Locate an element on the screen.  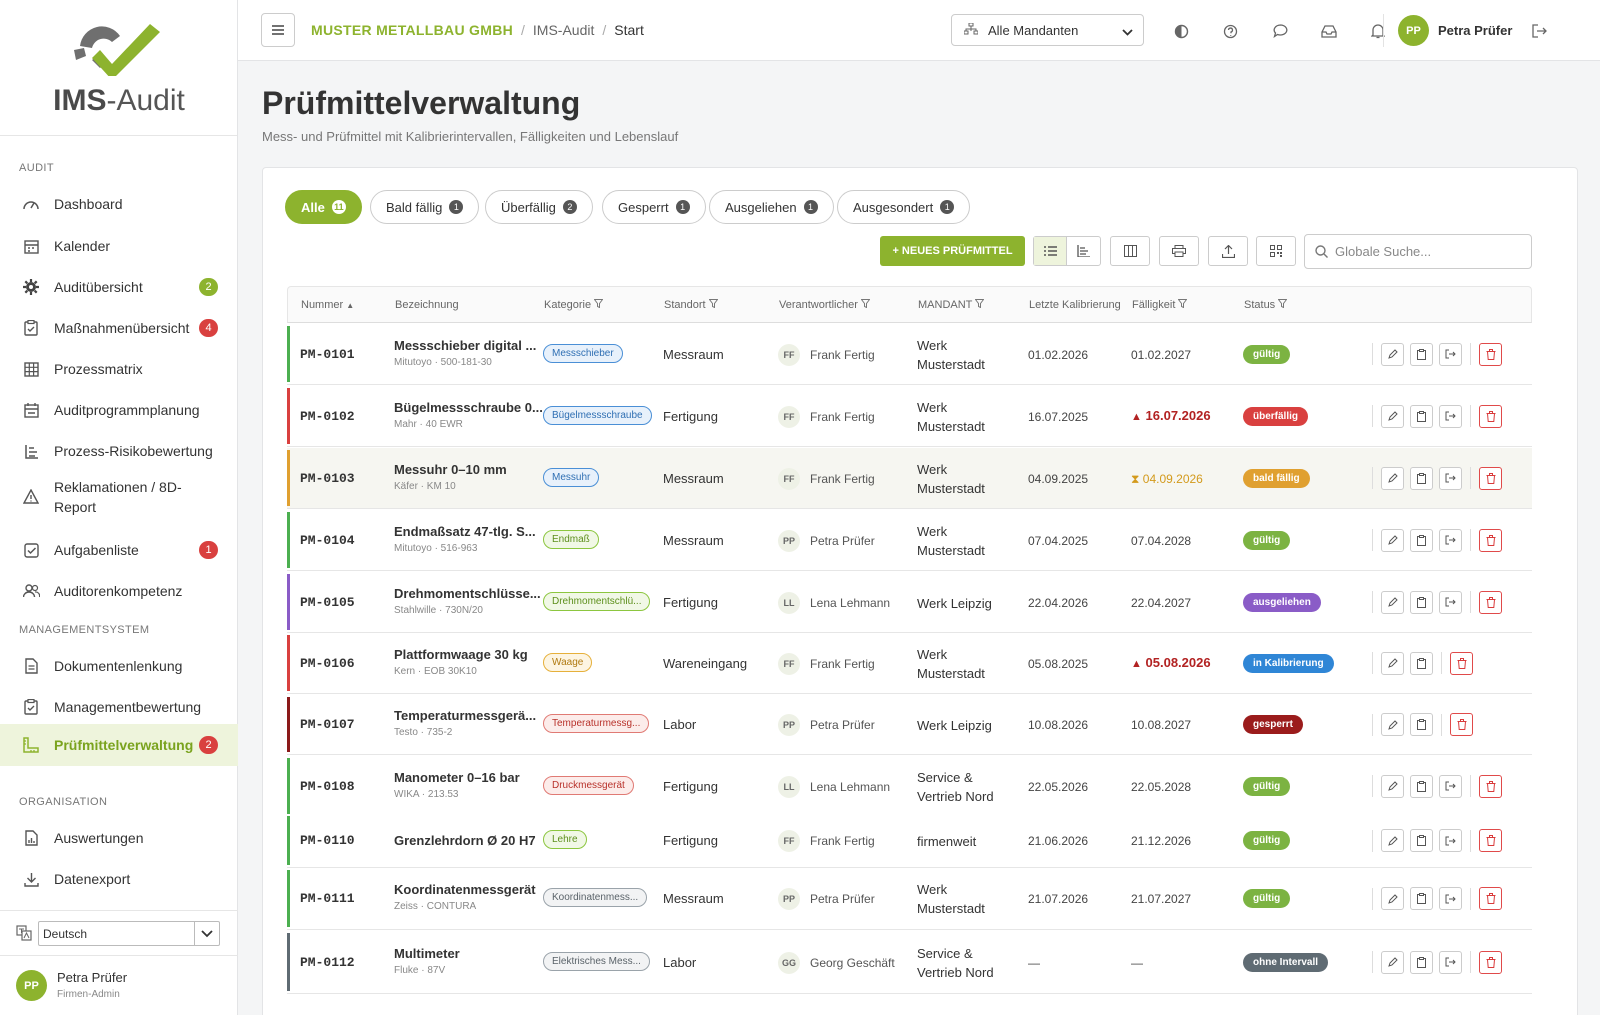
help-icon is located at coordinates (1230, 31).